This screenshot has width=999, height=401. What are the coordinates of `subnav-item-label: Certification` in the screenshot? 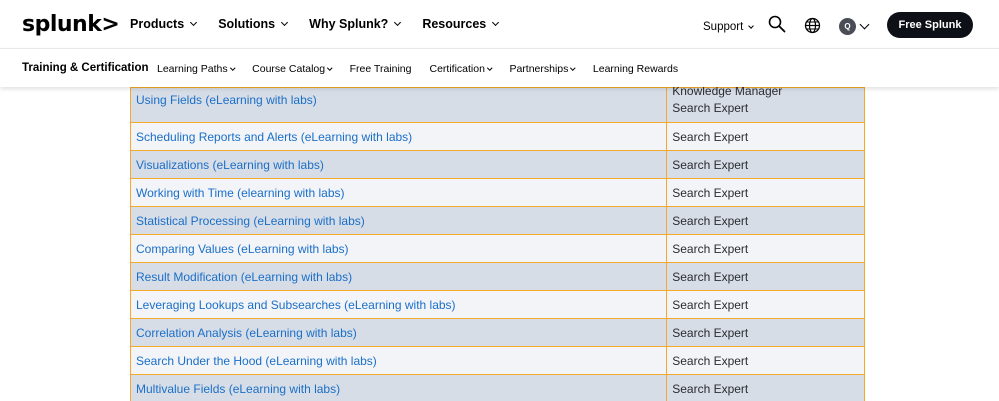 It's located at (457, 69).